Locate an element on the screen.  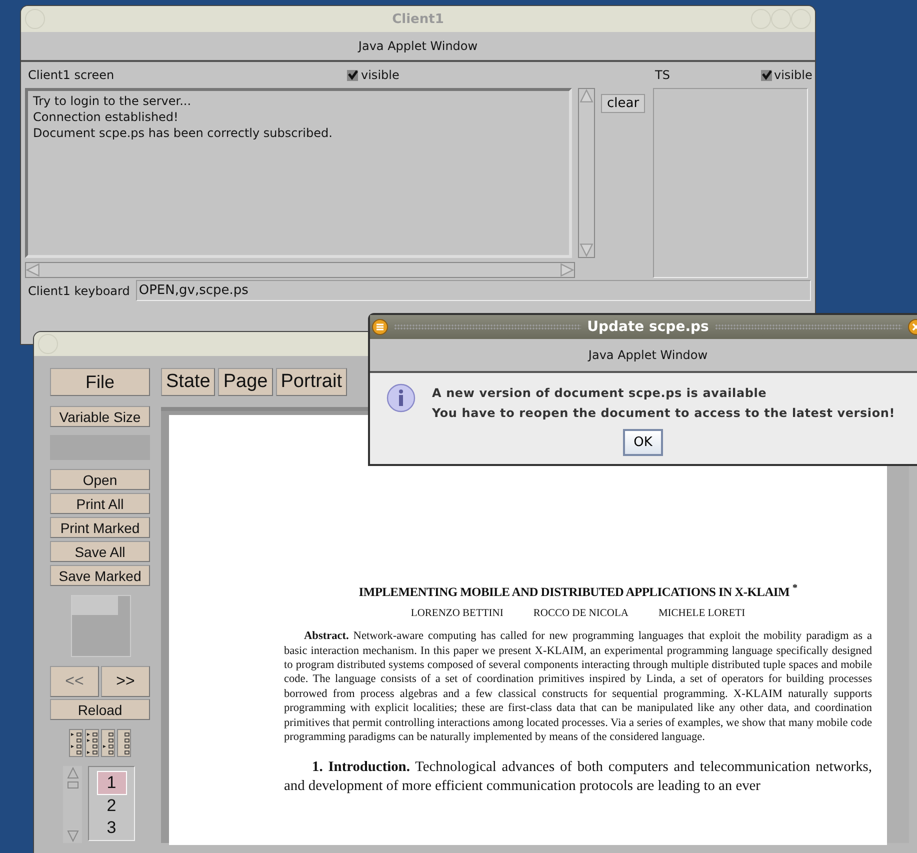
menu-button: File is located at coordinates (100, 382).